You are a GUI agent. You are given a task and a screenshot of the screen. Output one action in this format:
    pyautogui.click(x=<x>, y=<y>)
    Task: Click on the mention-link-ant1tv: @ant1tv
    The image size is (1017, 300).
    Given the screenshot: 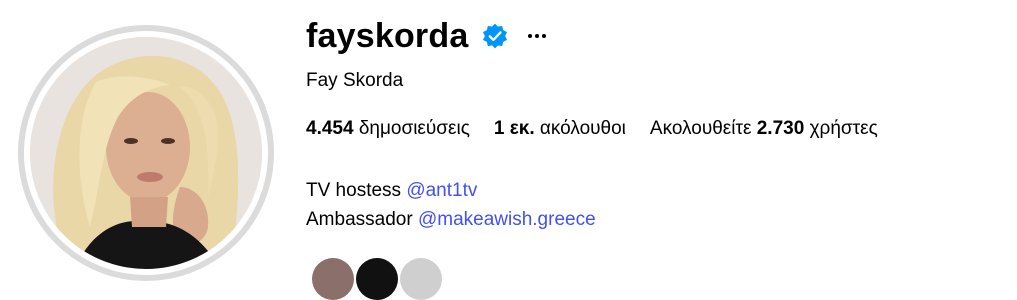 What is the action you would take?
    pyautogui.click(x=441, y=190)
    